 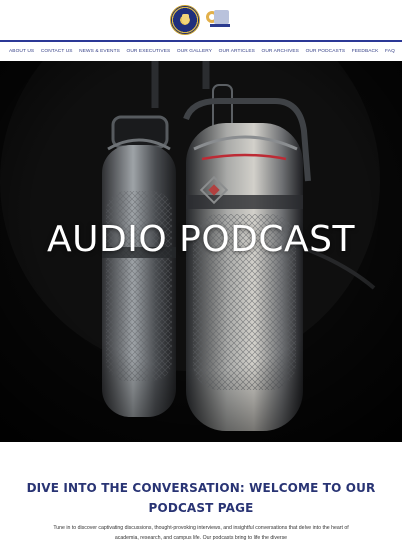 I want to click on nav-item-our-gallery: OUR GALLERY, so click(x=194, y=51).